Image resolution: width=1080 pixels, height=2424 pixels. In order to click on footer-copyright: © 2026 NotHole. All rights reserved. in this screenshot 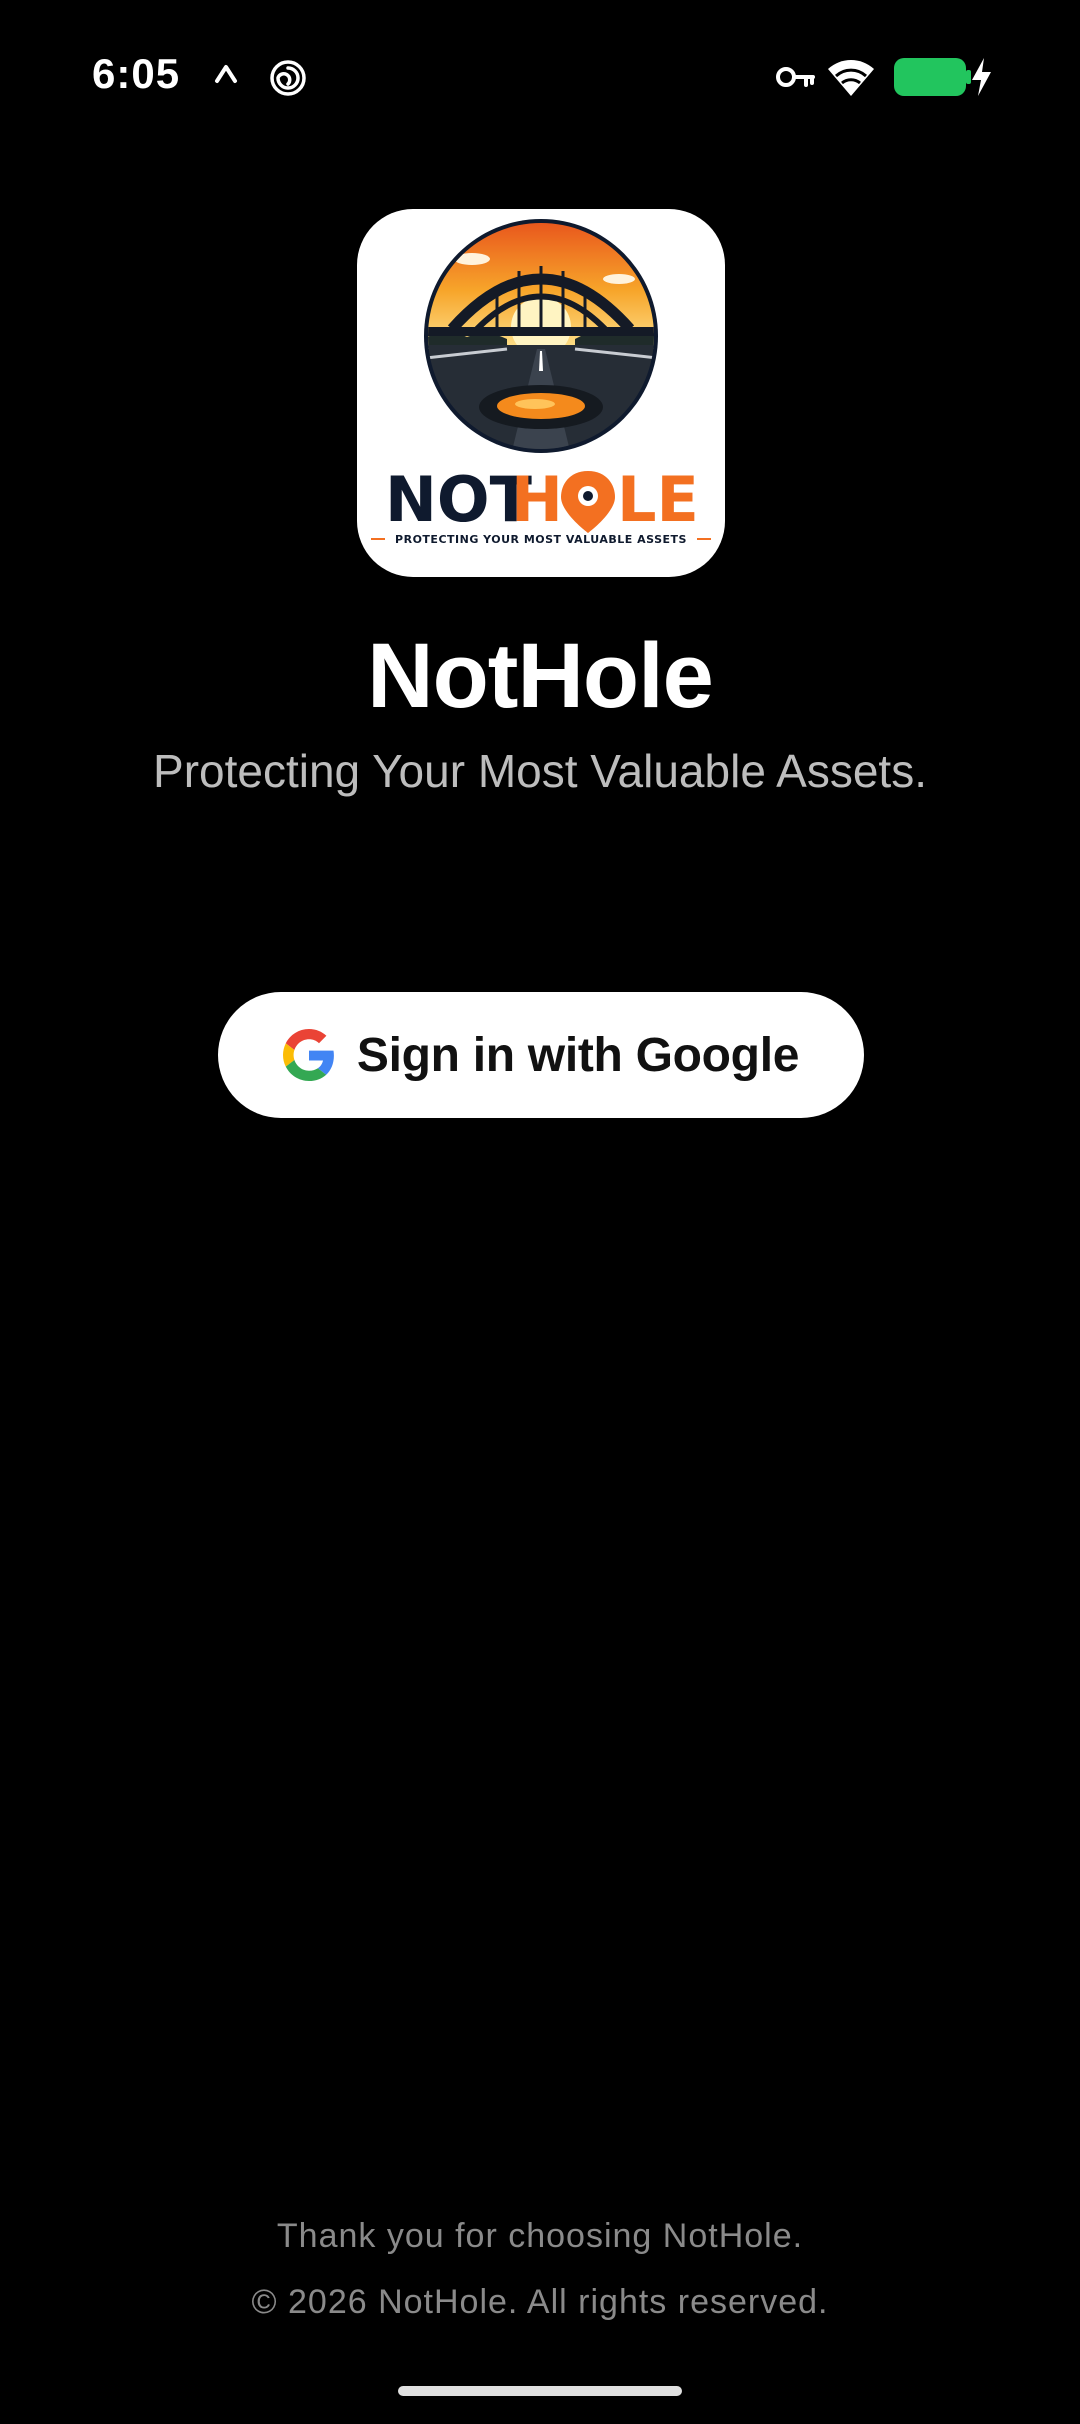, I will do `click(540, 2302)`.